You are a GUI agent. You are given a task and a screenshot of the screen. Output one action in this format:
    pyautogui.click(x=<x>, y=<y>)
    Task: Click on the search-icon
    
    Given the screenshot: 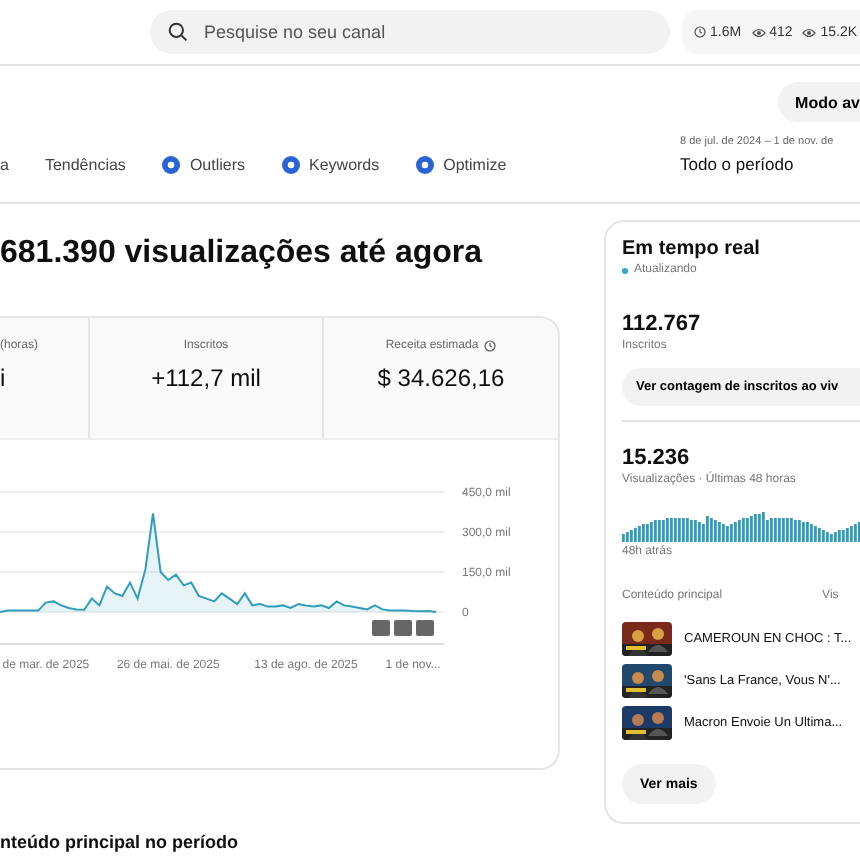 What is the action you would take?
    pyautogui.click(x=178, y=32)
    